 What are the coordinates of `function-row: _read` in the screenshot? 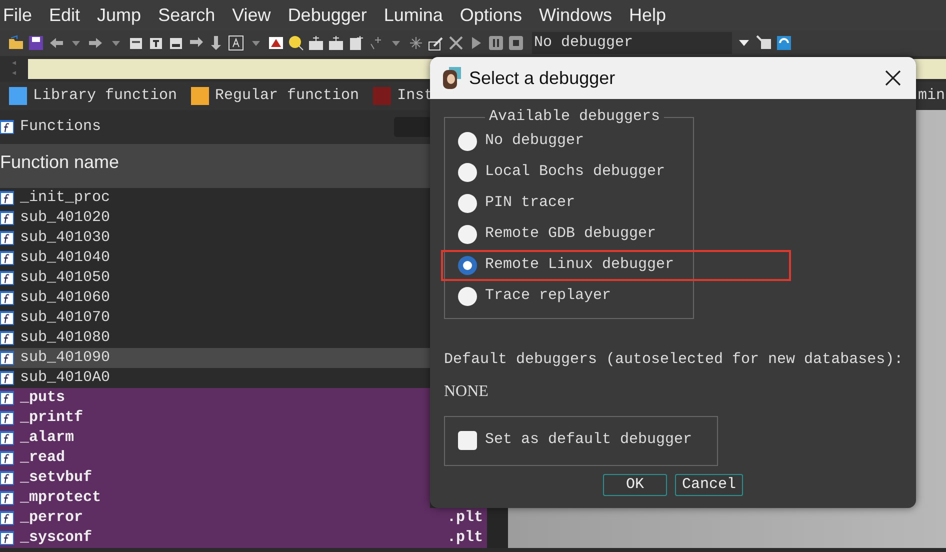 It's located at (215, 458).